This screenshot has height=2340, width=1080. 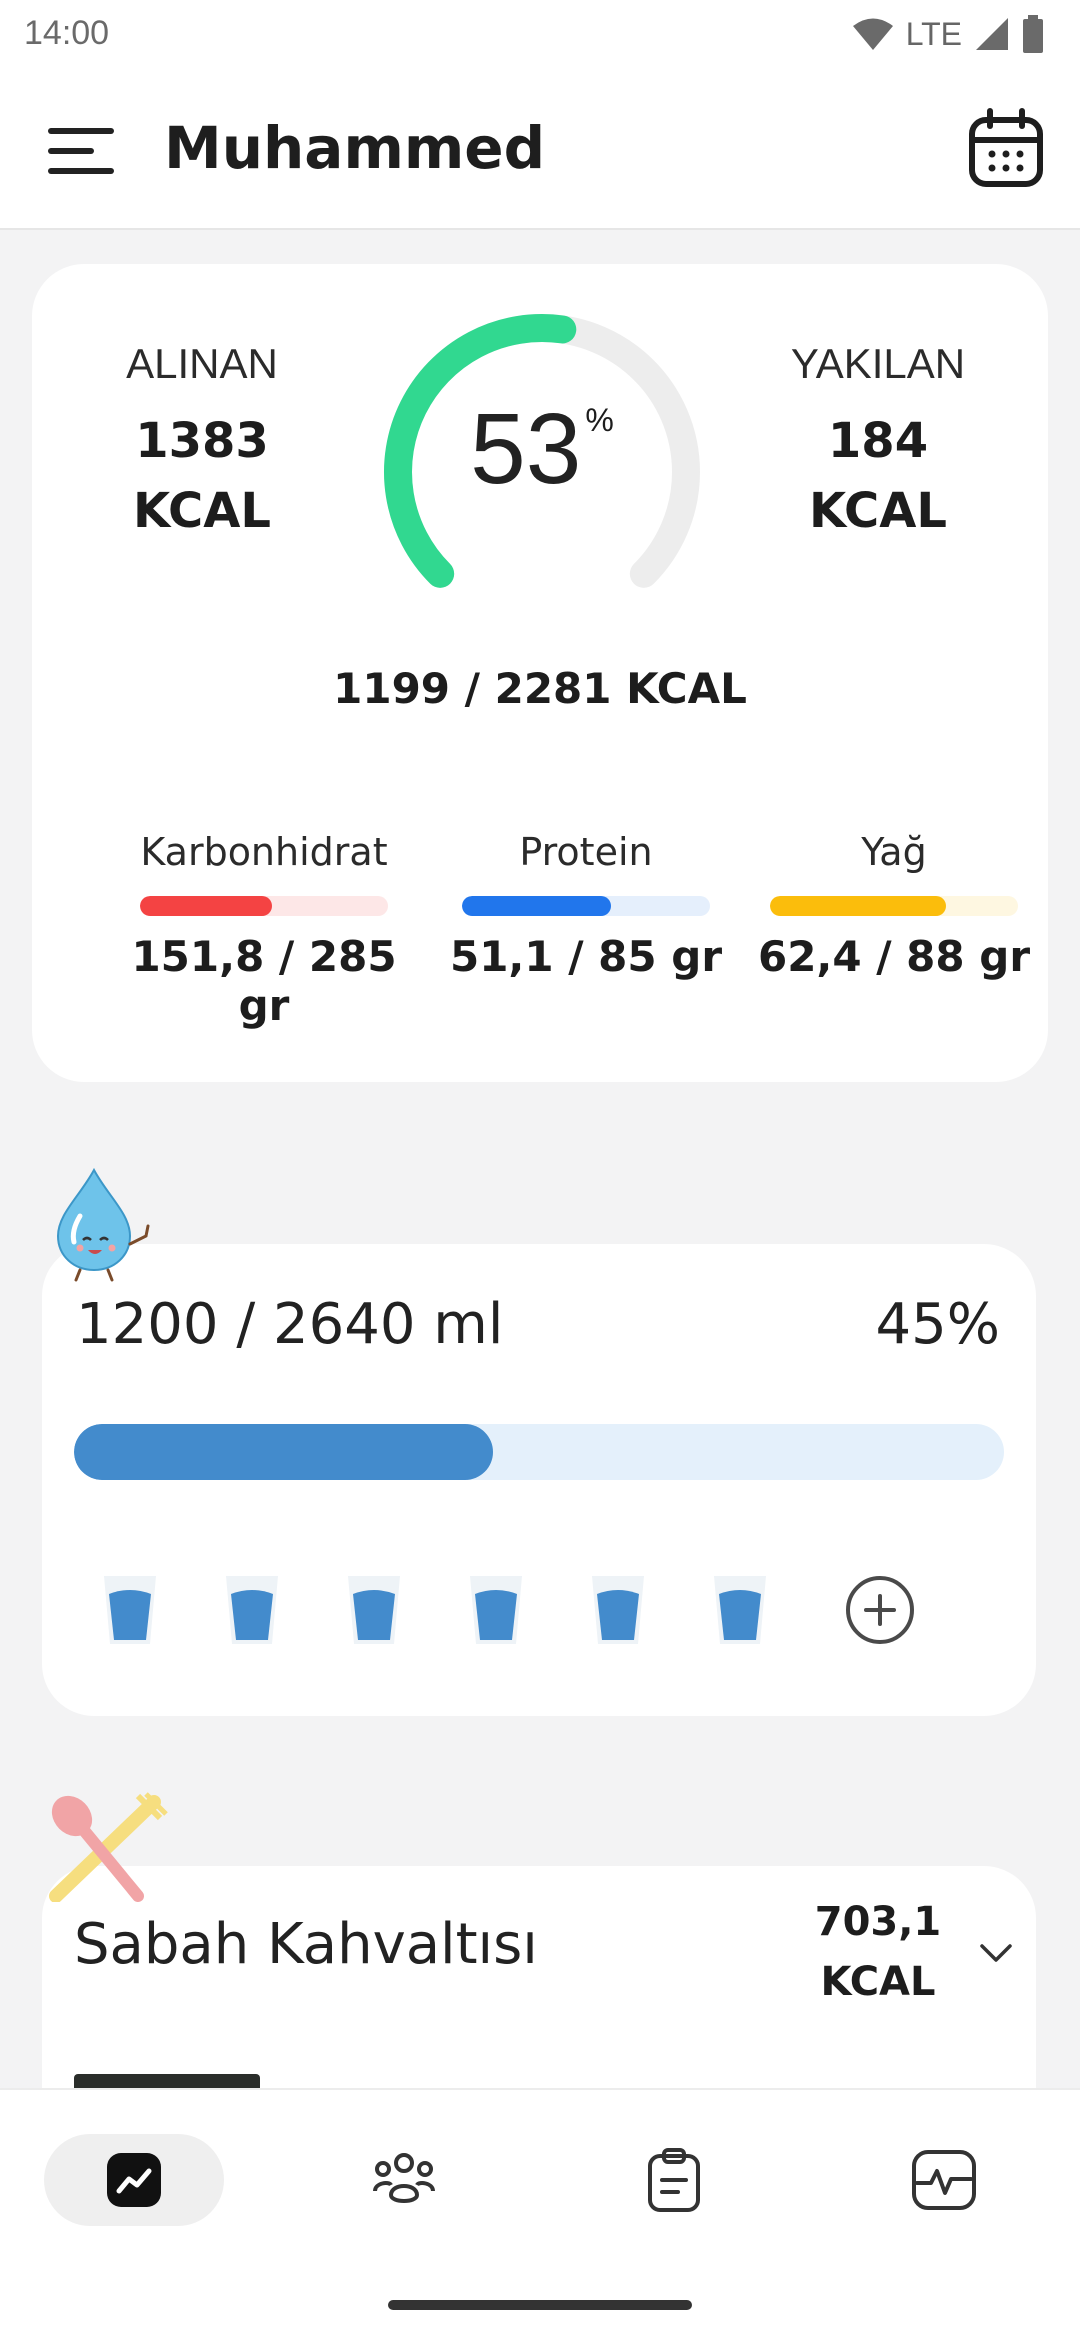 I want to click on trend-chart-icon, so click(x=134, y=2180).